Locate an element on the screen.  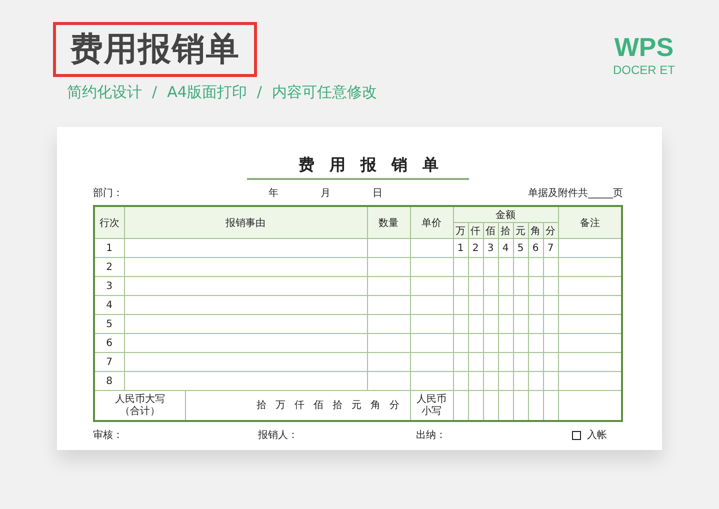
digit-cell: 1 is located at coordinates (460, 248).